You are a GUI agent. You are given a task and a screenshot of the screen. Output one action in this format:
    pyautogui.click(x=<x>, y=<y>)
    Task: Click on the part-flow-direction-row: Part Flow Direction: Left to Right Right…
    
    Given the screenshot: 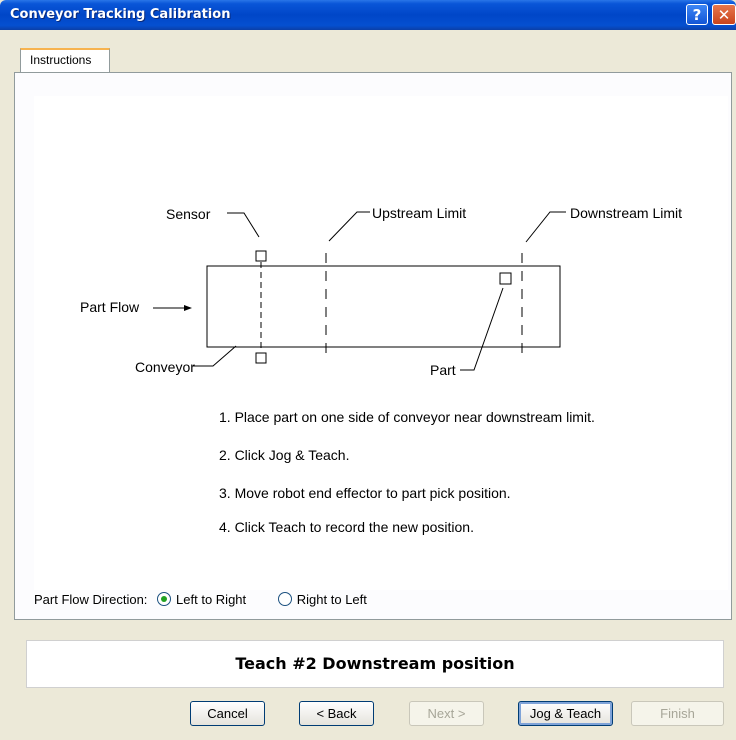 What is the action you would take?
    pyautogui.click(x=200, y=599)
    